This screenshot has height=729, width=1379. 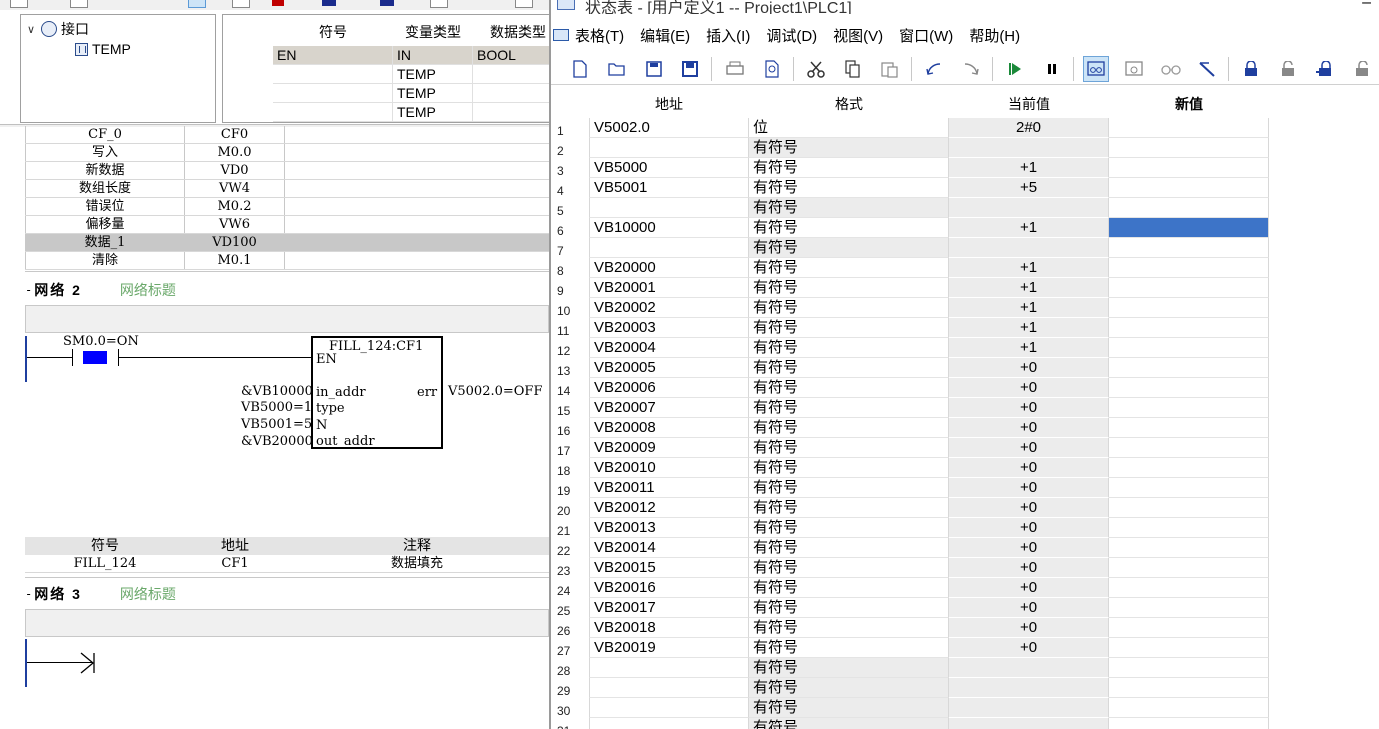 I want to click on column-header-format: 格式, so click(x=849, y=104).